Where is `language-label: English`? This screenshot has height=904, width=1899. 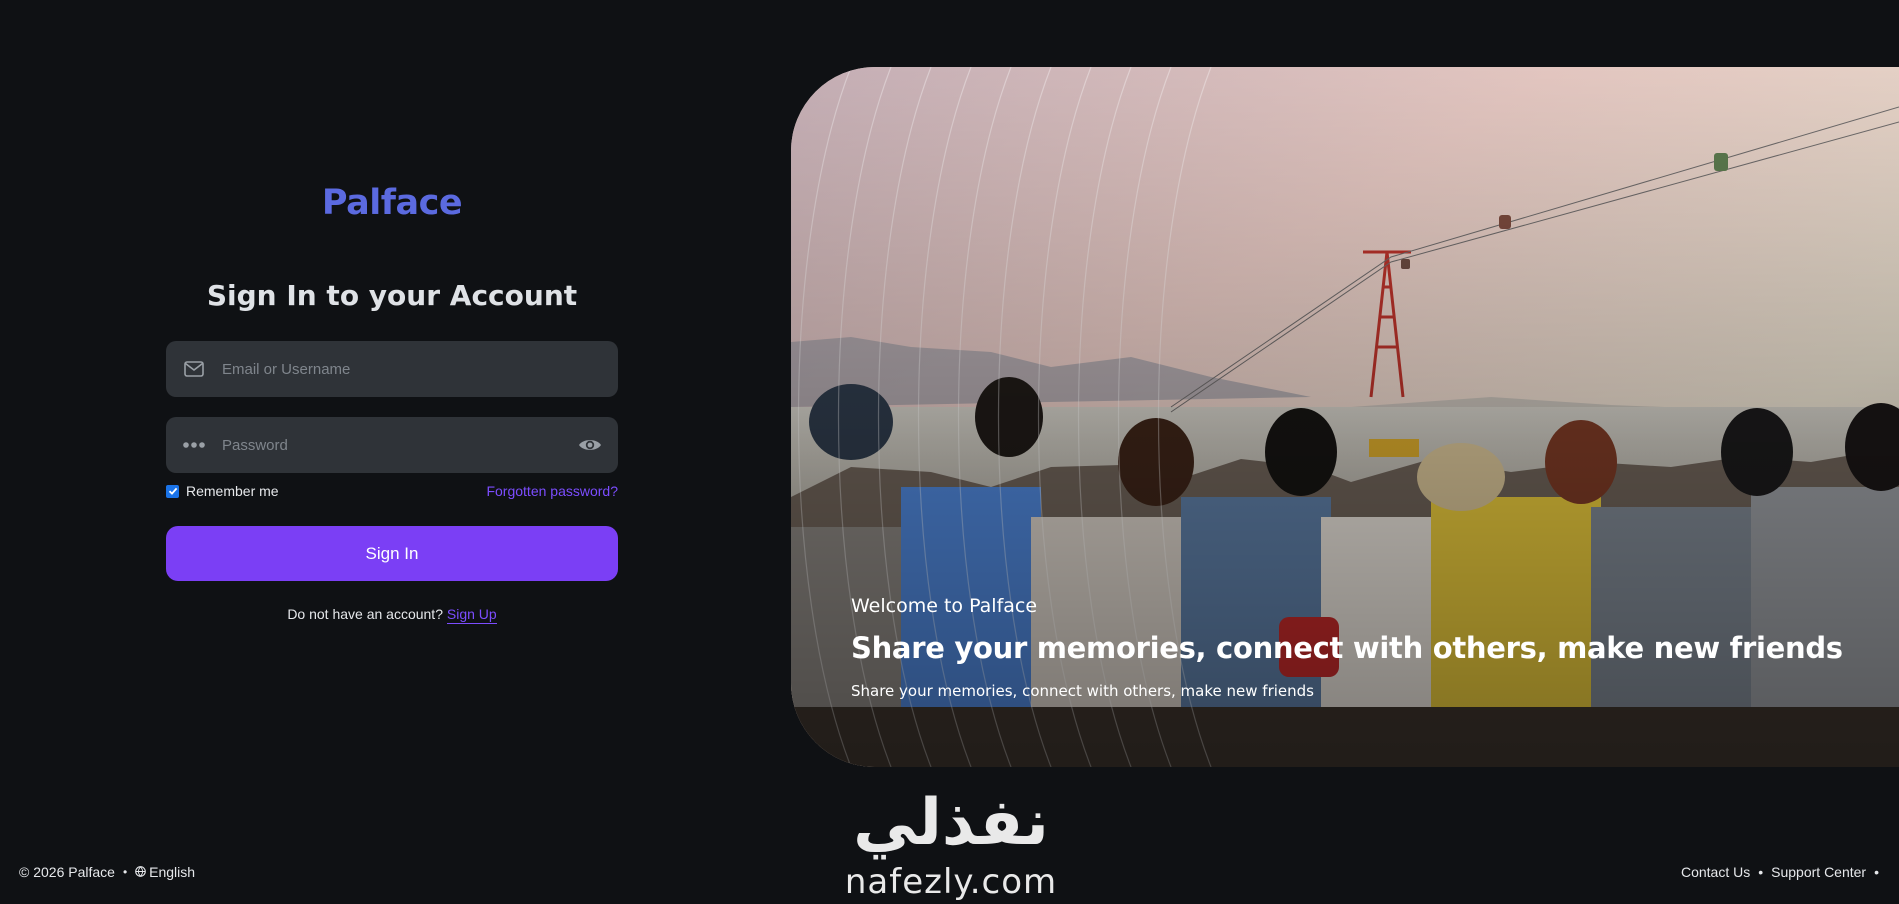
language-label: English is located at coordinates (172, 872).